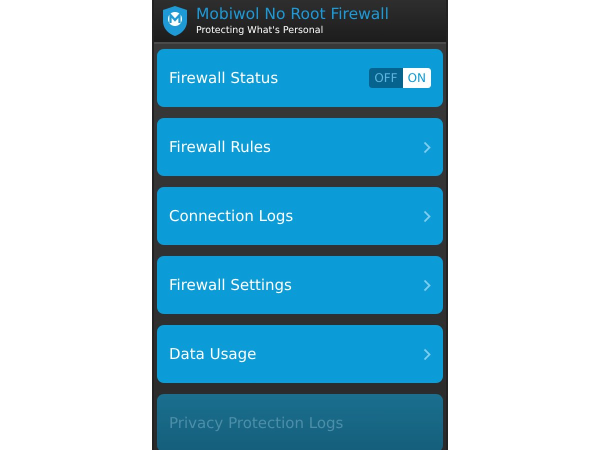  I want to click on app-subtitle: Protecting What's Personal, so click(260, 30).